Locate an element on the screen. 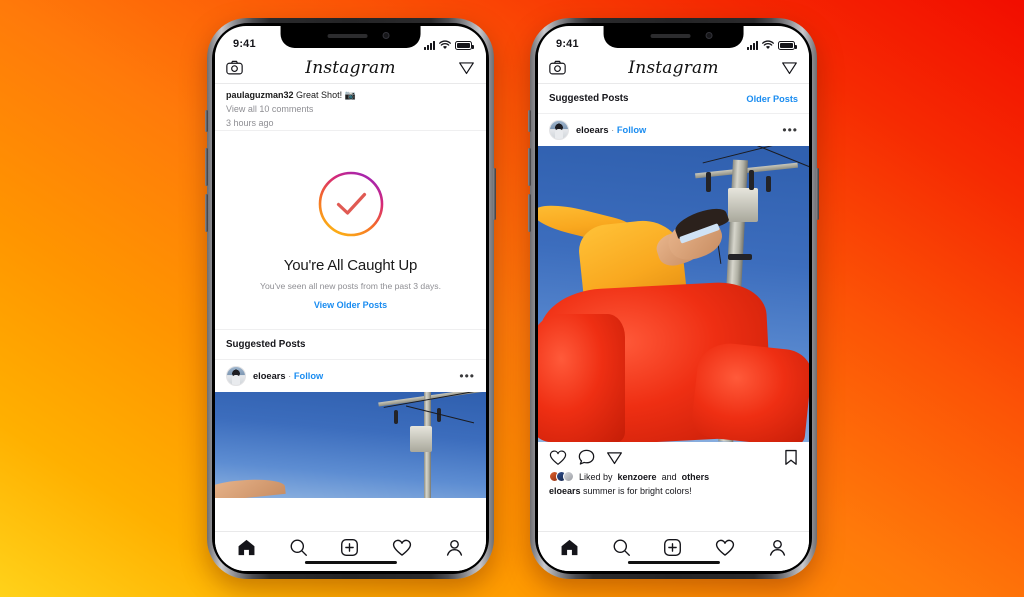 Image resolution: width=1024 pixels, height=597 pixels. camera-emoji-icon: 📷 is located at coordinates (350, 95).